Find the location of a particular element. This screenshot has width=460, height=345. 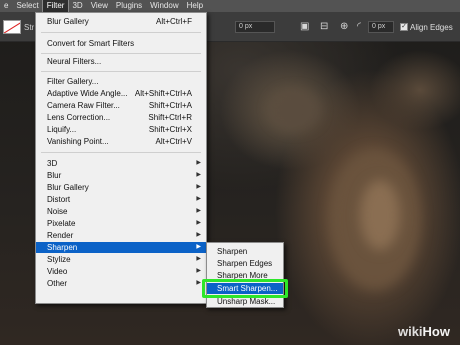

callout-highlight-box is located at coordinates (245, 288).